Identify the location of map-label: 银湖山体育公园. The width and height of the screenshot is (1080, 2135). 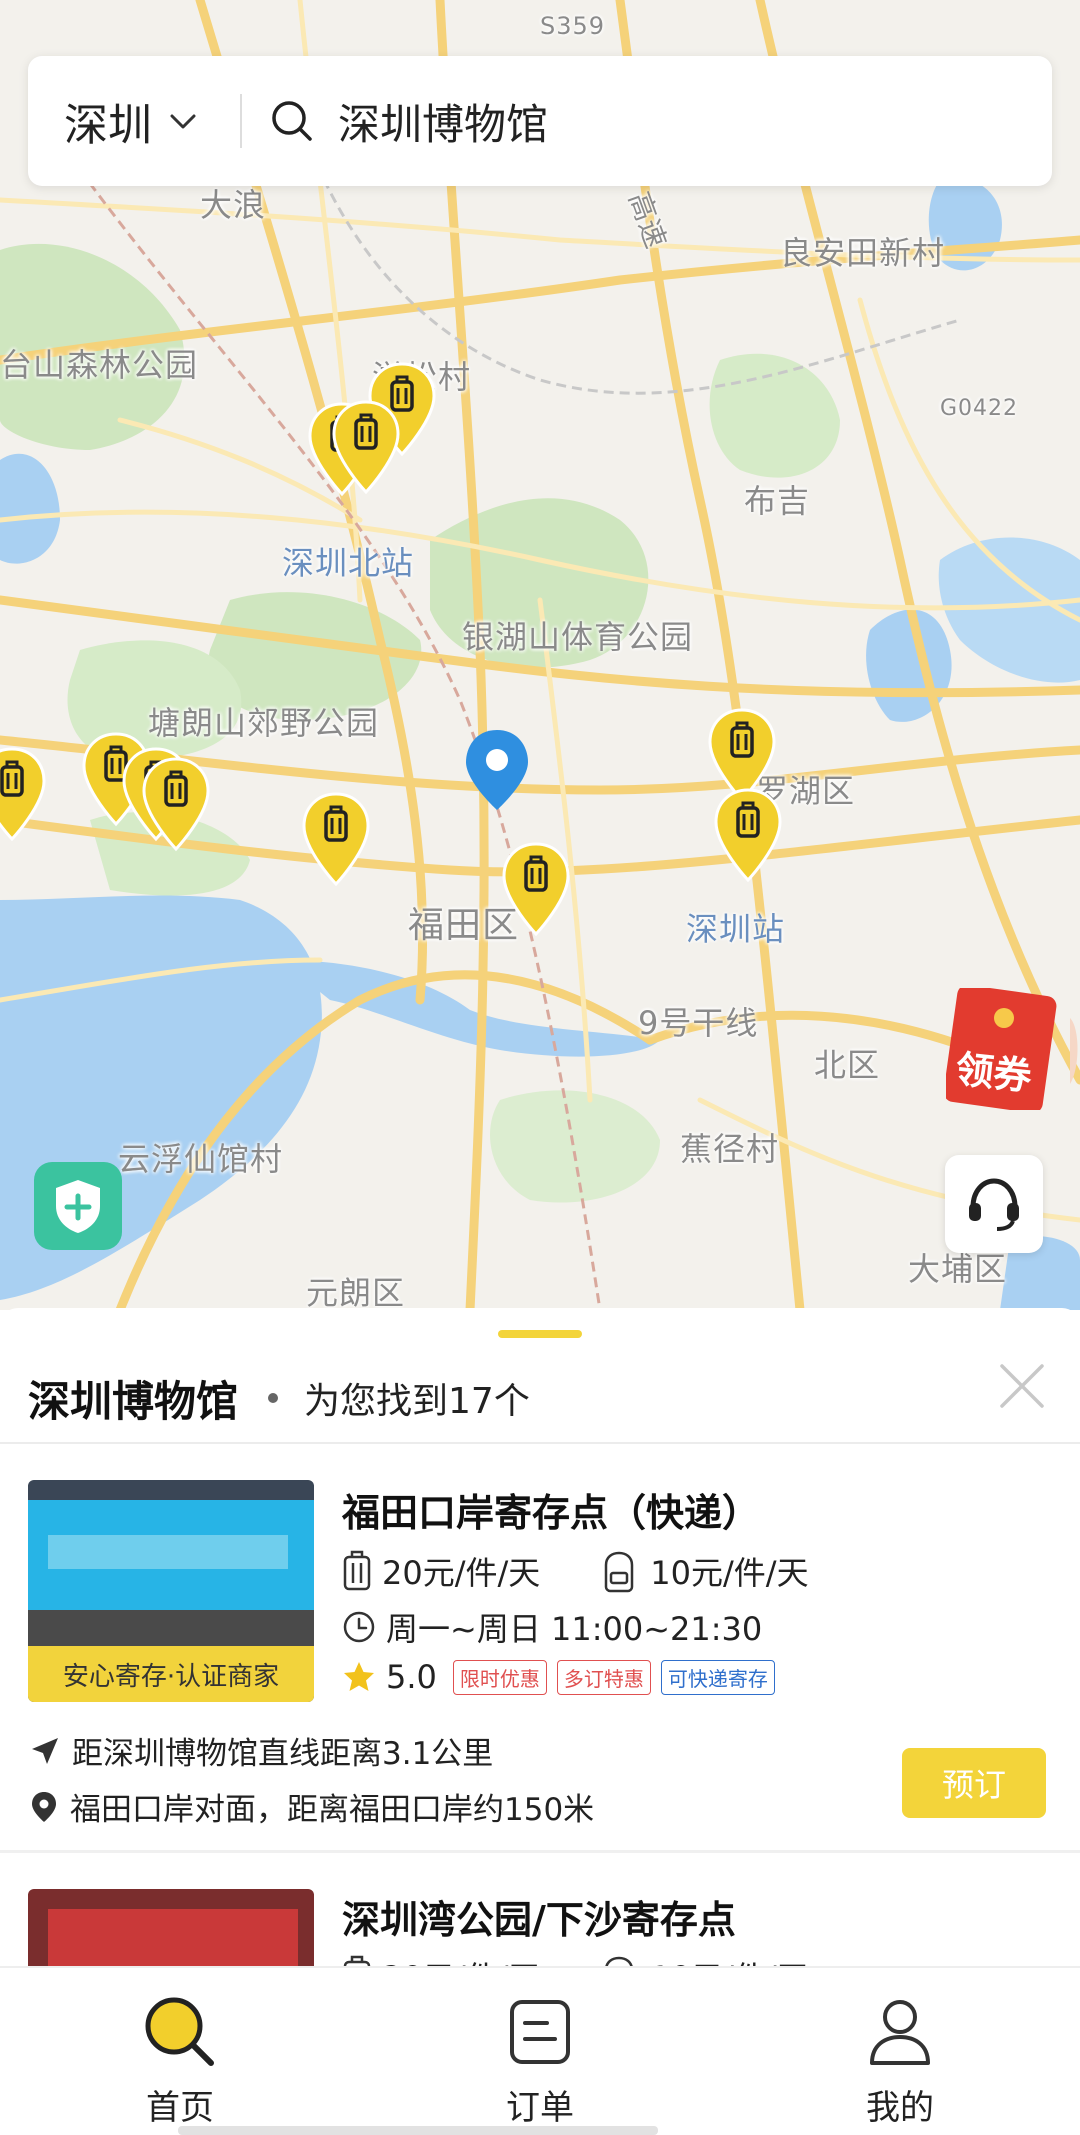
(578, 637).